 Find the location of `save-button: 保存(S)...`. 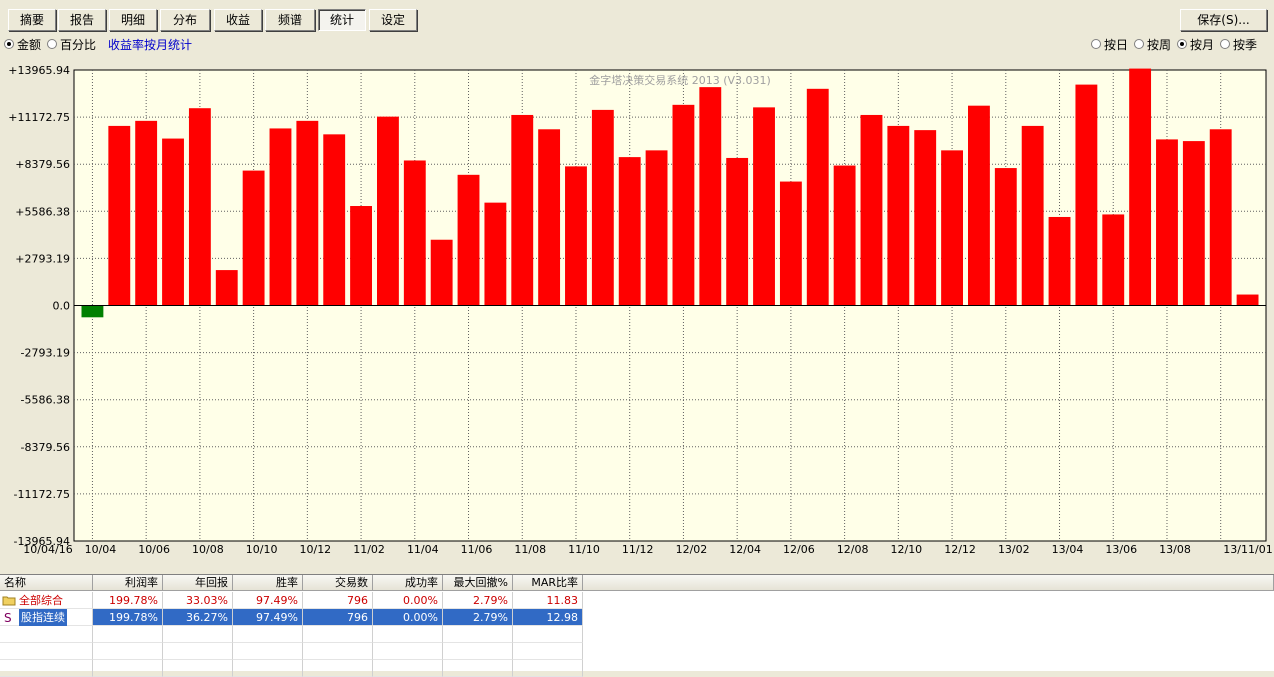

save-button: 保存(S)... is located at coordinates (1223, 20).